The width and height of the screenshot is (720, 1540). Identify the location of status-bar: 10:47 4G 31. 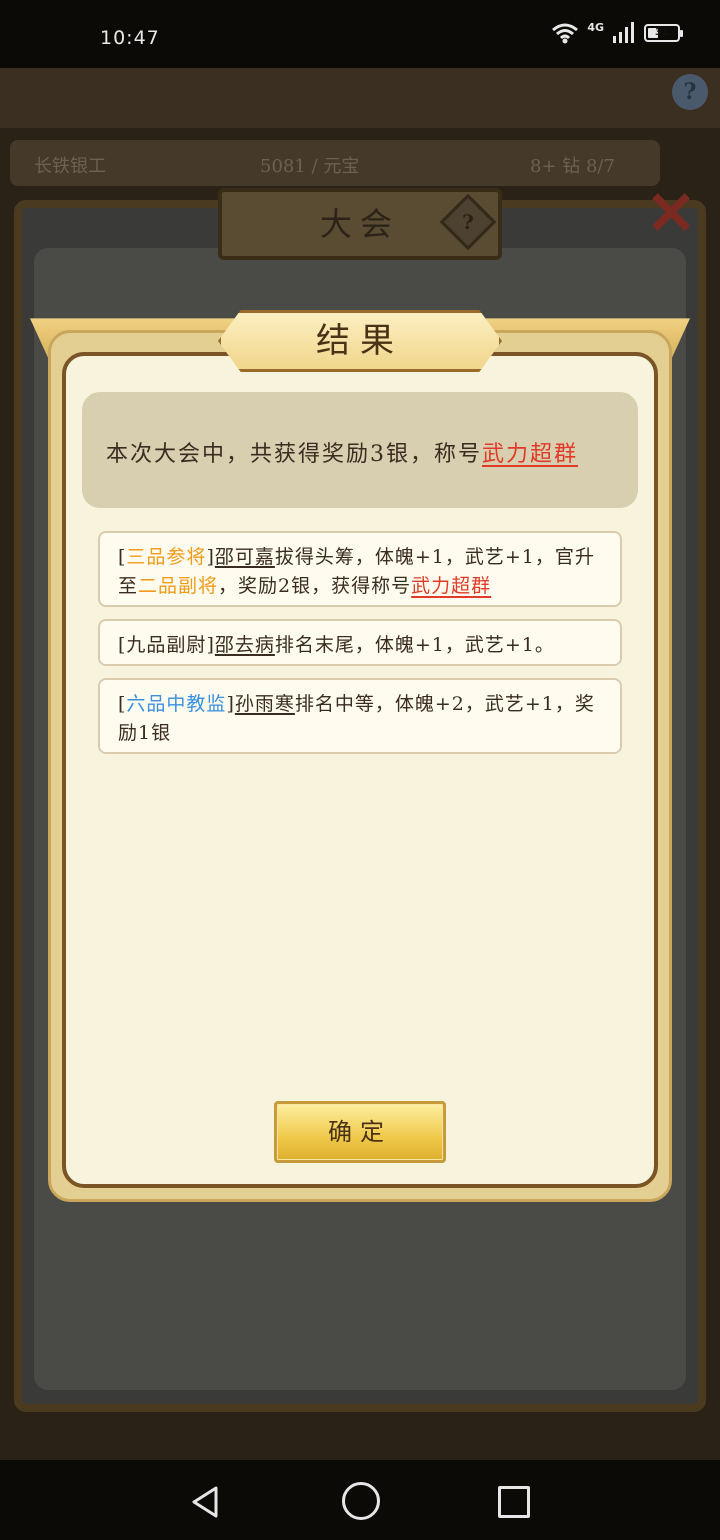
(360, 34).